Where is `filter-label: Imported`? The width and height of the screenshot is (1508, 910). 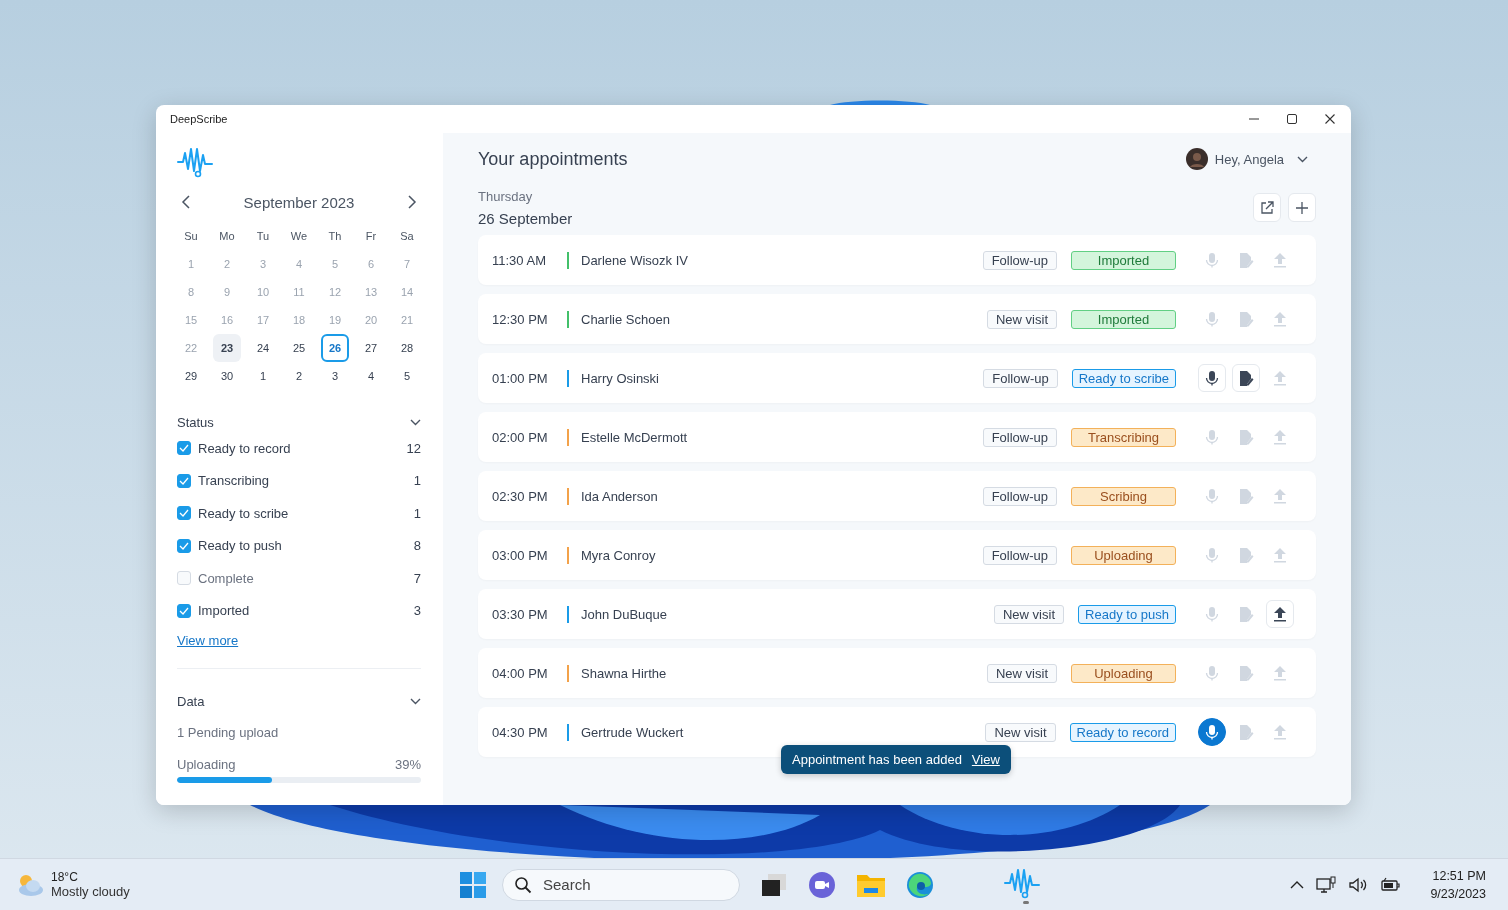
filter-label: Imported is located at coordinates (224, 611).